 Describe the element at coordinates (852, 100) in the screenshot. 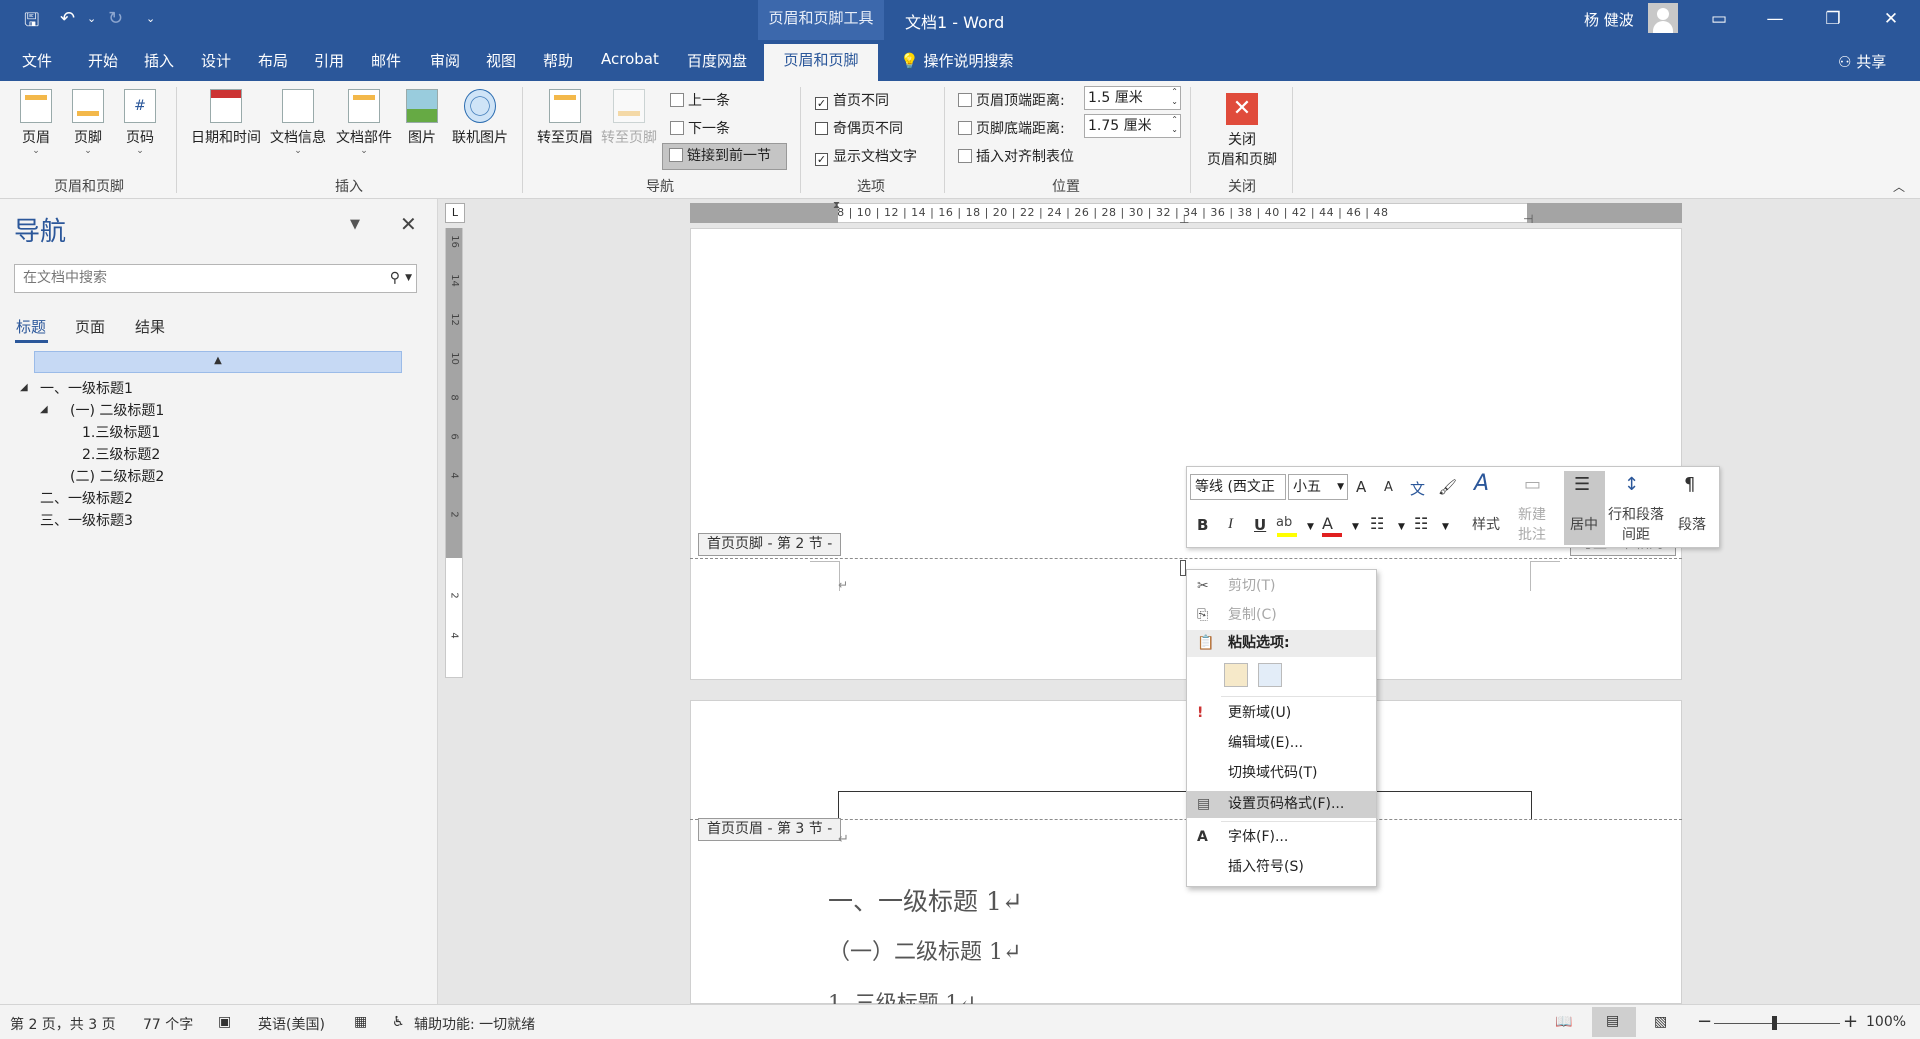

I see `different-first-page-checkbox: ✓ 首页不同` at that location.